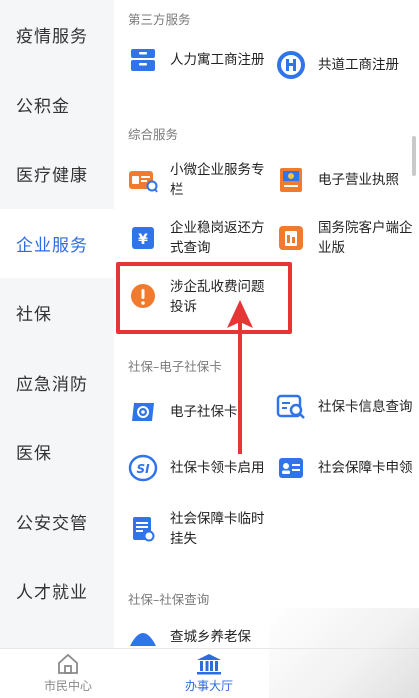 This screenshot has width=419, height=698. Describe the element at coordinates (210, 637) in the screenshot. I see `service-label: 查城乡养老保` at that location.